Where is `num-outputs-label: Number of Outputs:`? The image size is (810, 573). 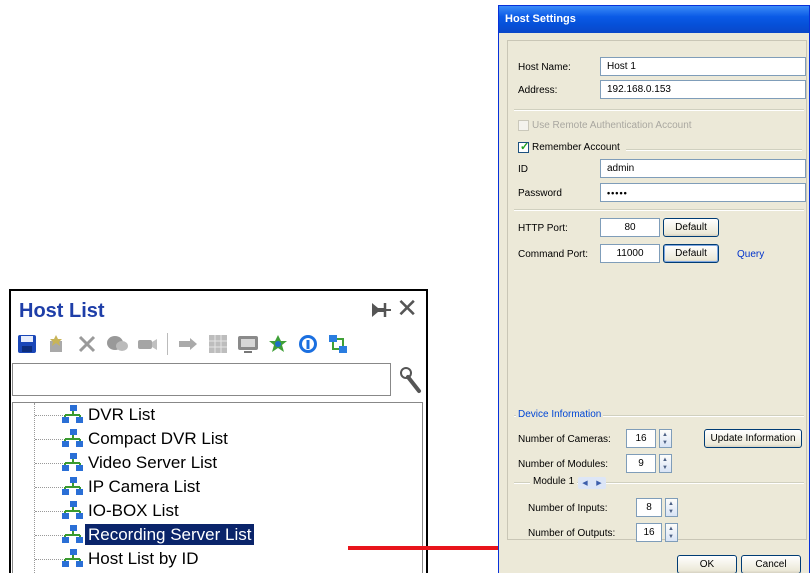
num-outputs-label: Number of Outputs: is located at coordinates (572, 533).